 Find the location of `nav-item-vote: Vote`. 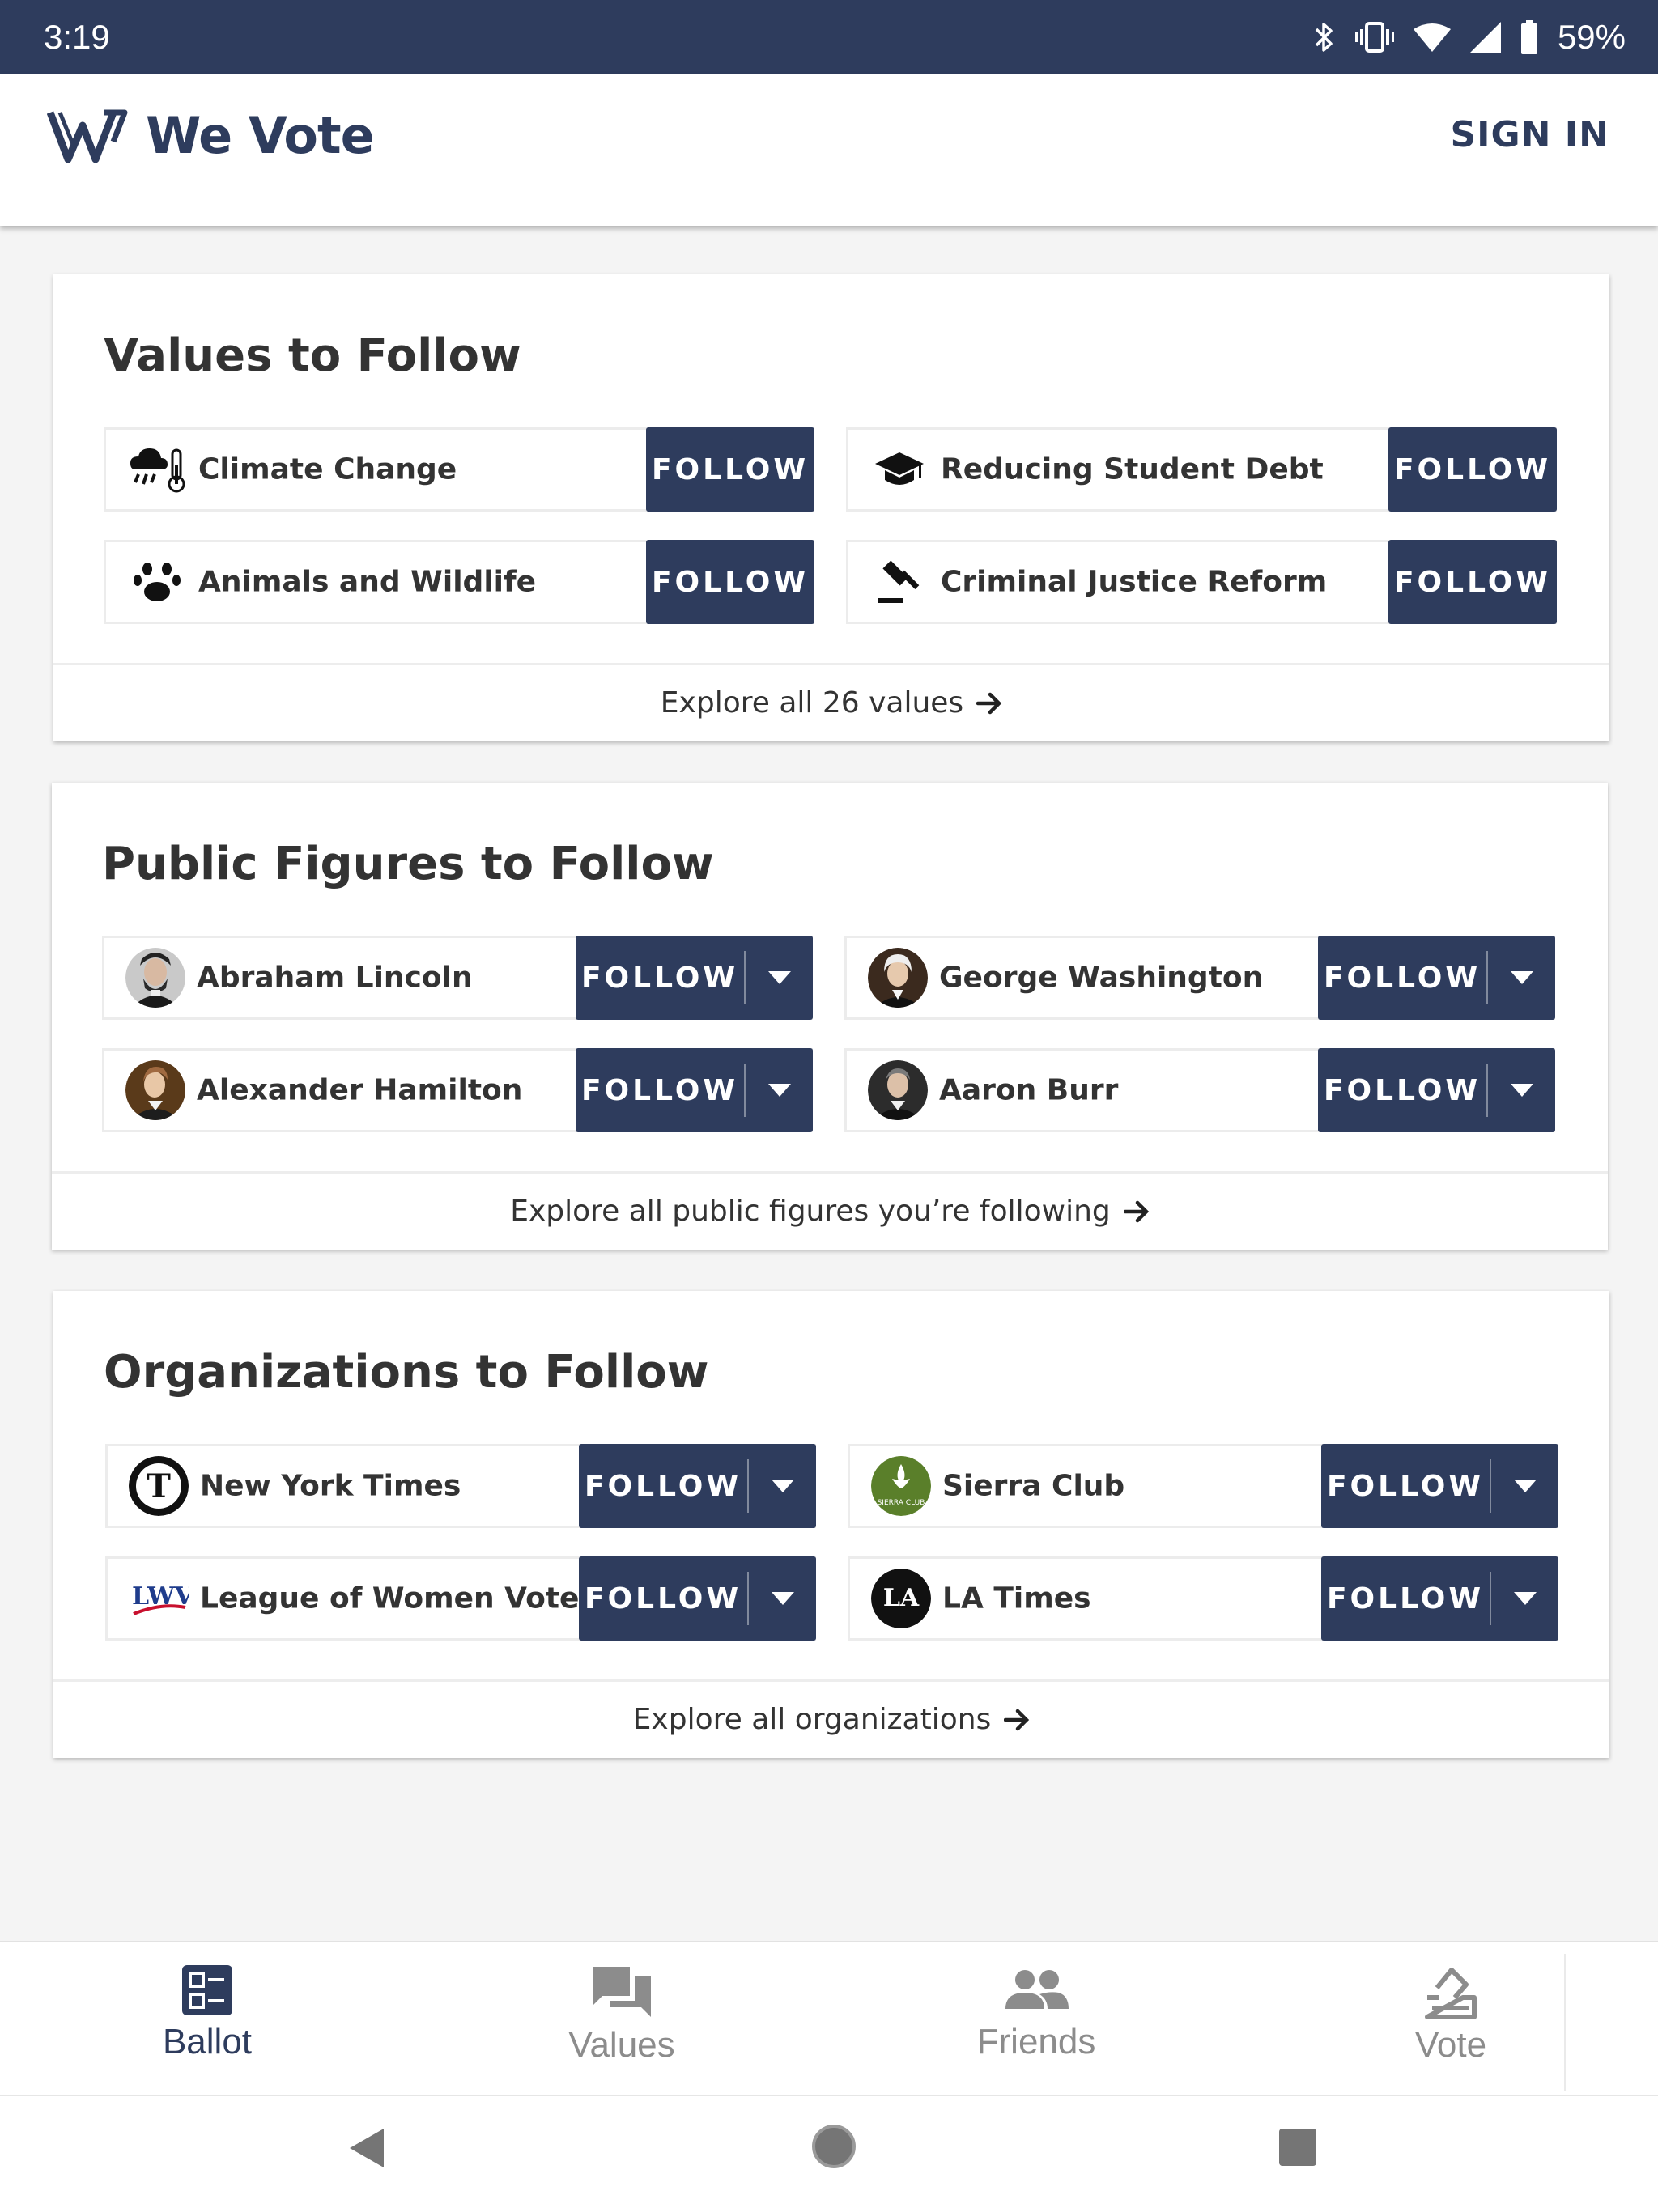

nav-item-vote: Vote is located at coordinates (1451, 2019).